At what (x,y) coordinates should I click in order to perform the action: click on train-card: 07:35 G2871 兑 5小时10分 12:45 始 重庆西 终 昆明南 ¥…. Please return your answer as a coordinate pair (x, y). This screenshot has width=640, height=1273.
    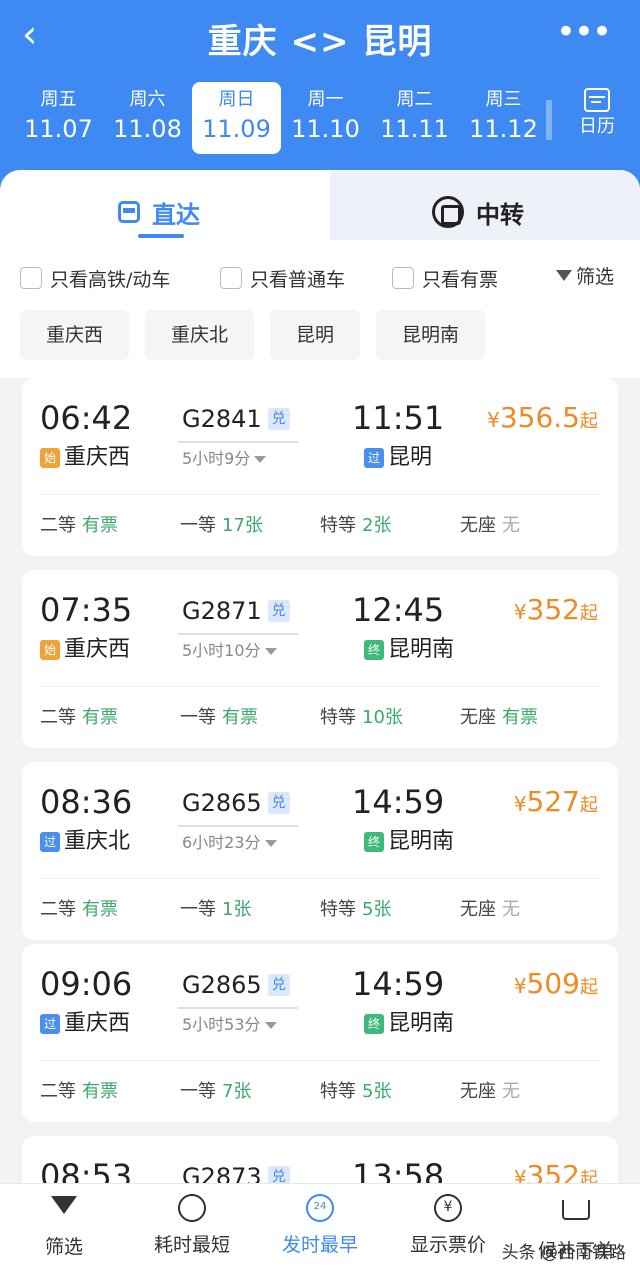
    Looking at the image, I should click on (320, 659).